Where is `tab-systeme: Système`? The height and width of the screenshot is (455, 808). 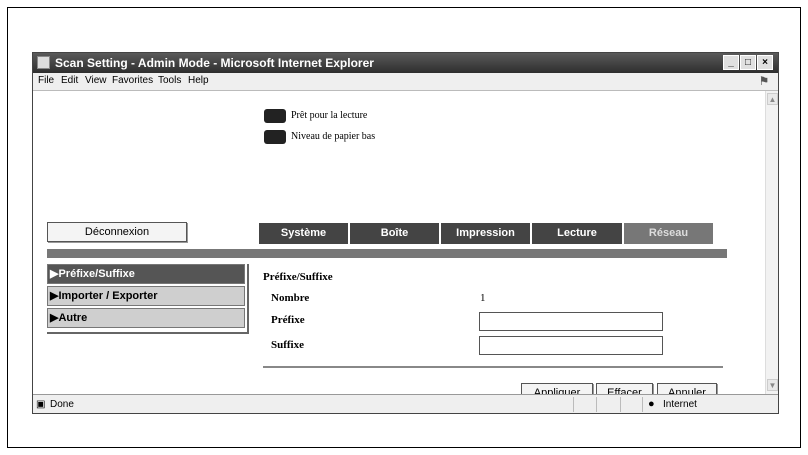
tab-systeme: Système is located at coordinates (304, 233).